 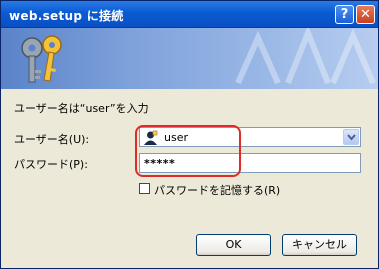 What do you see at coordinates (188, 151) in the screenshot?
I see `highlight-annotation` at bounding box center [188, 151].